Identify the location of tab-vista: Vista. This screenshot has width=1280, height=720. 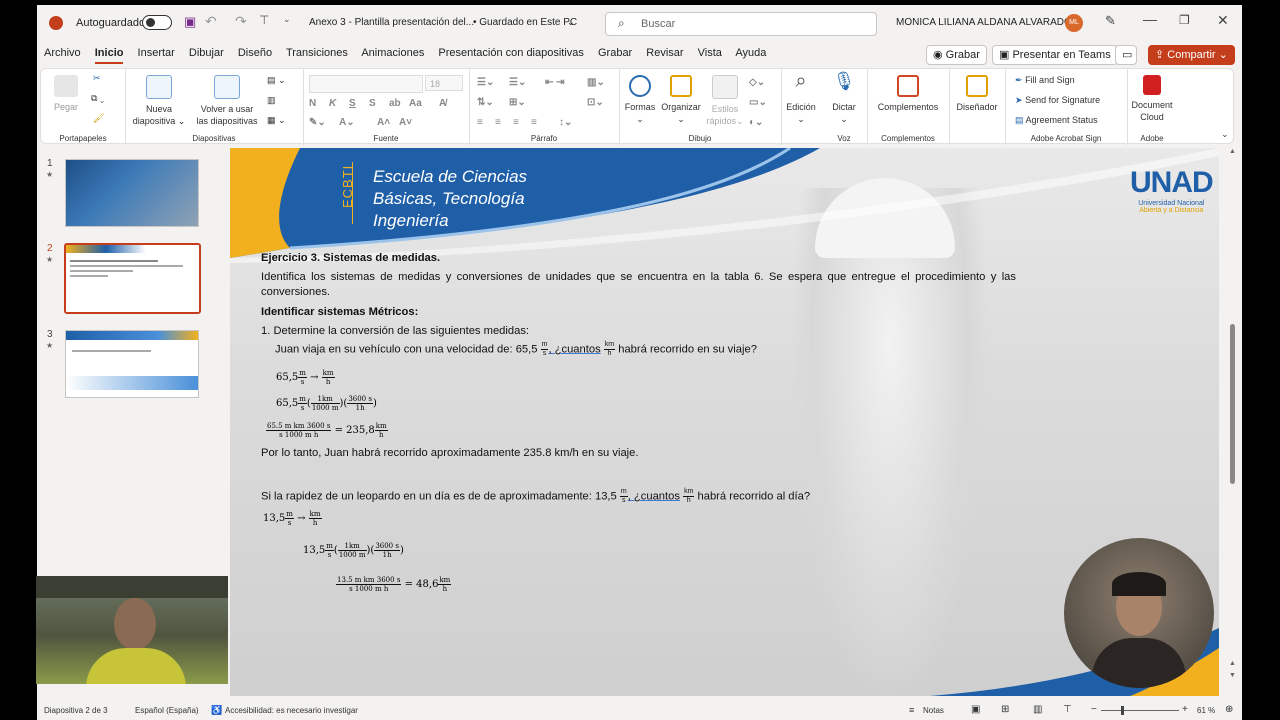
(710, 53).